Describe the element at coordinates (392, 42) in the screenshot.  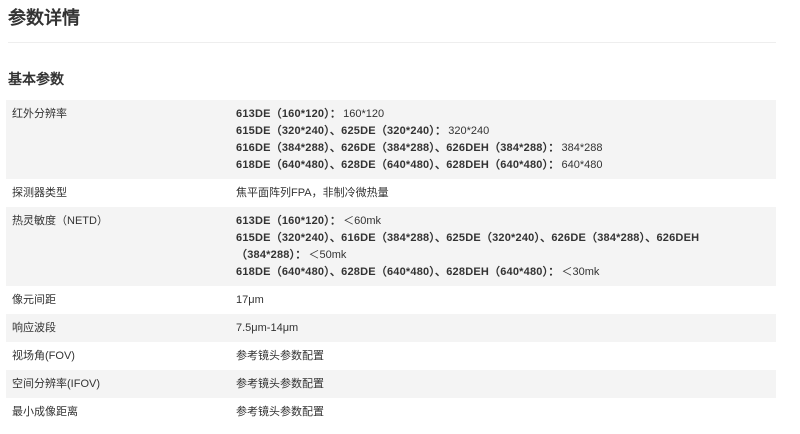
I see `title-divider` at that location.